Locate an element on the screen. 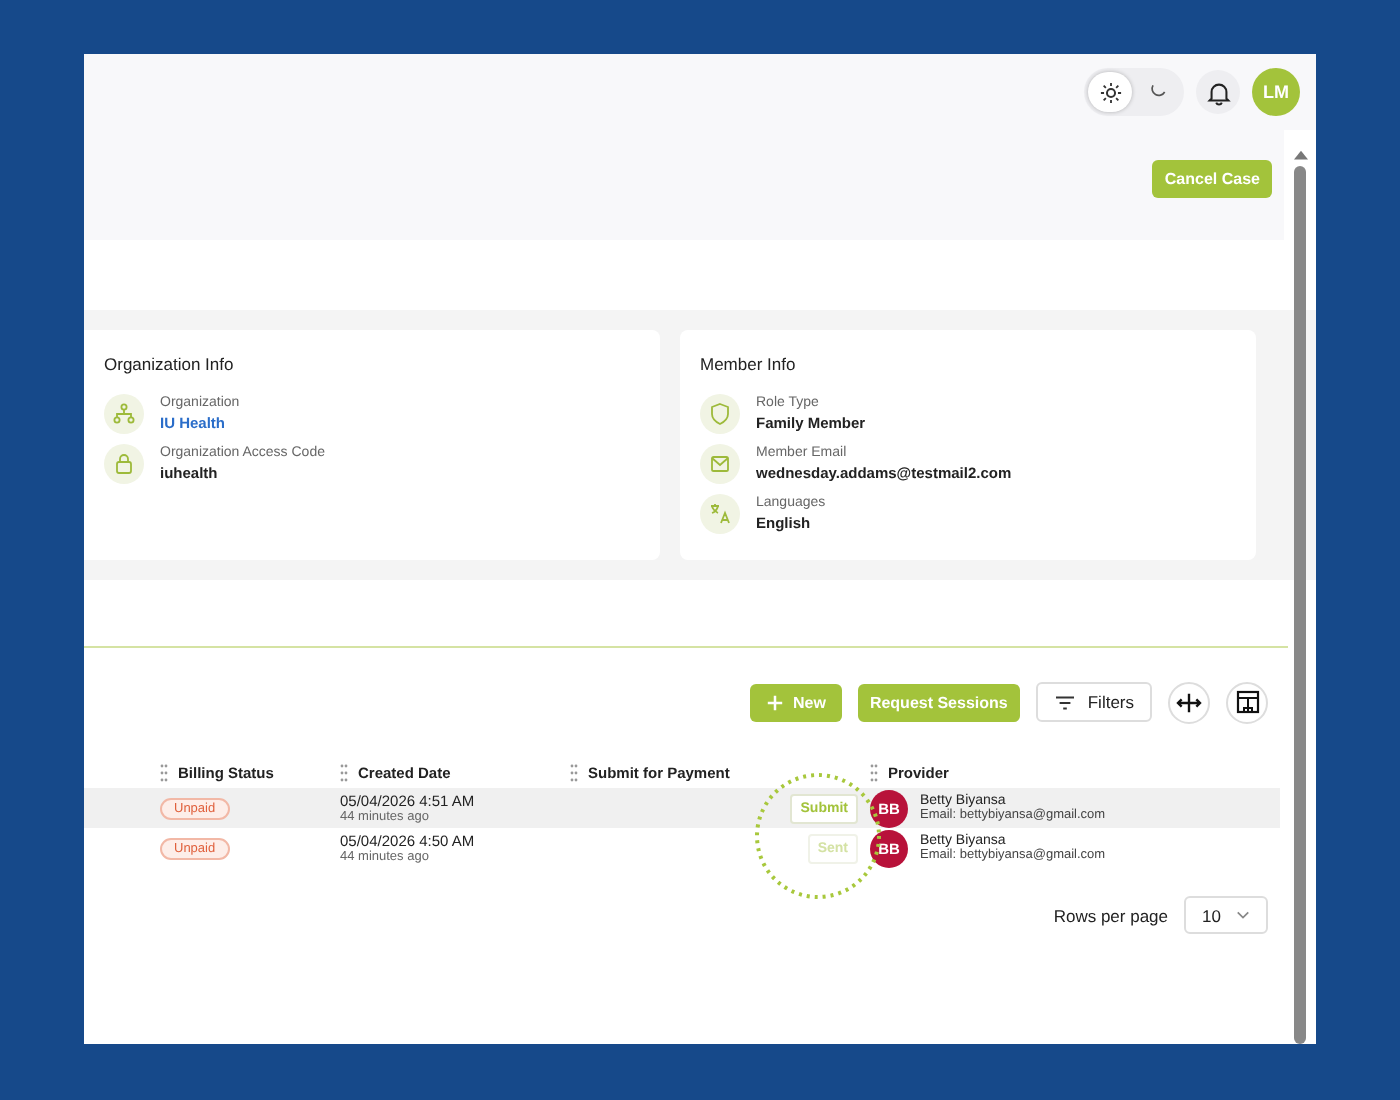 The image size is (1400, 1100). card-title: Member Info is located at coordinates (749, 364).